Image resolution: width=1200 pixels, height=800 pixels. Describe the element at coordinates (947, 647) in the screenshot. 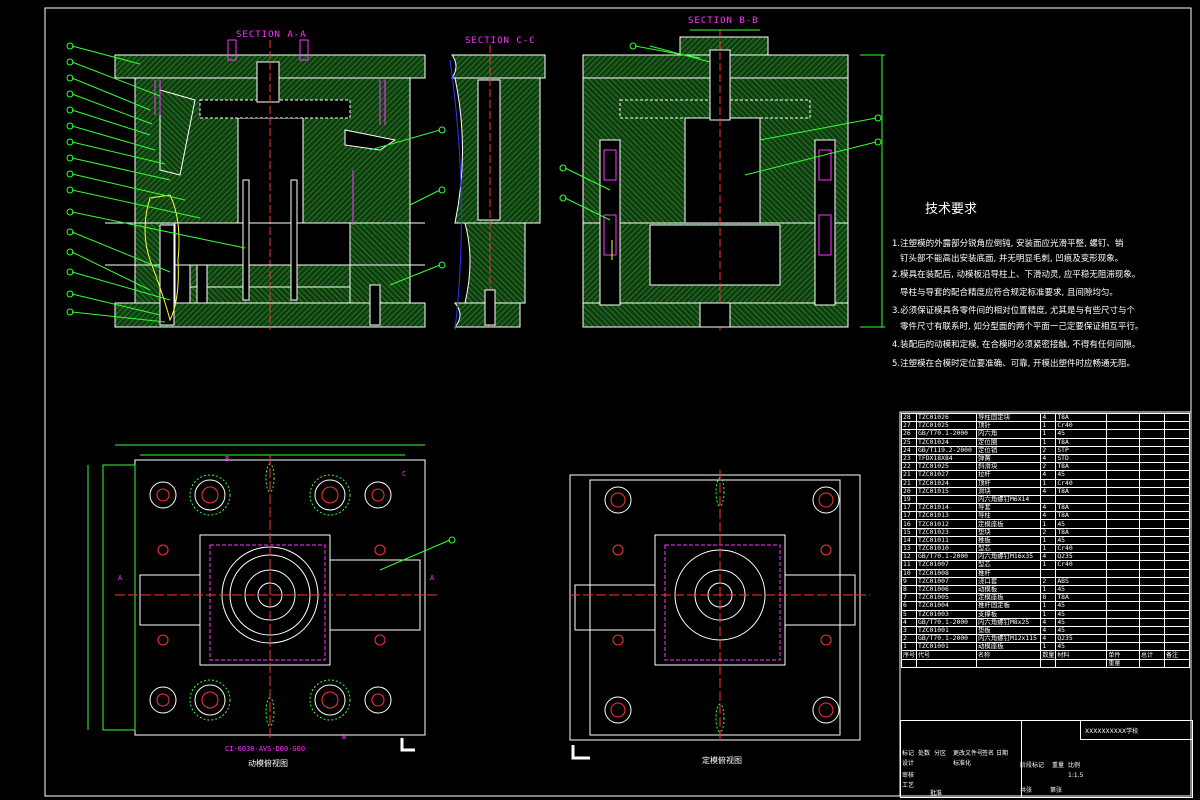

I see `bom-cell: TZC01001` at that location.